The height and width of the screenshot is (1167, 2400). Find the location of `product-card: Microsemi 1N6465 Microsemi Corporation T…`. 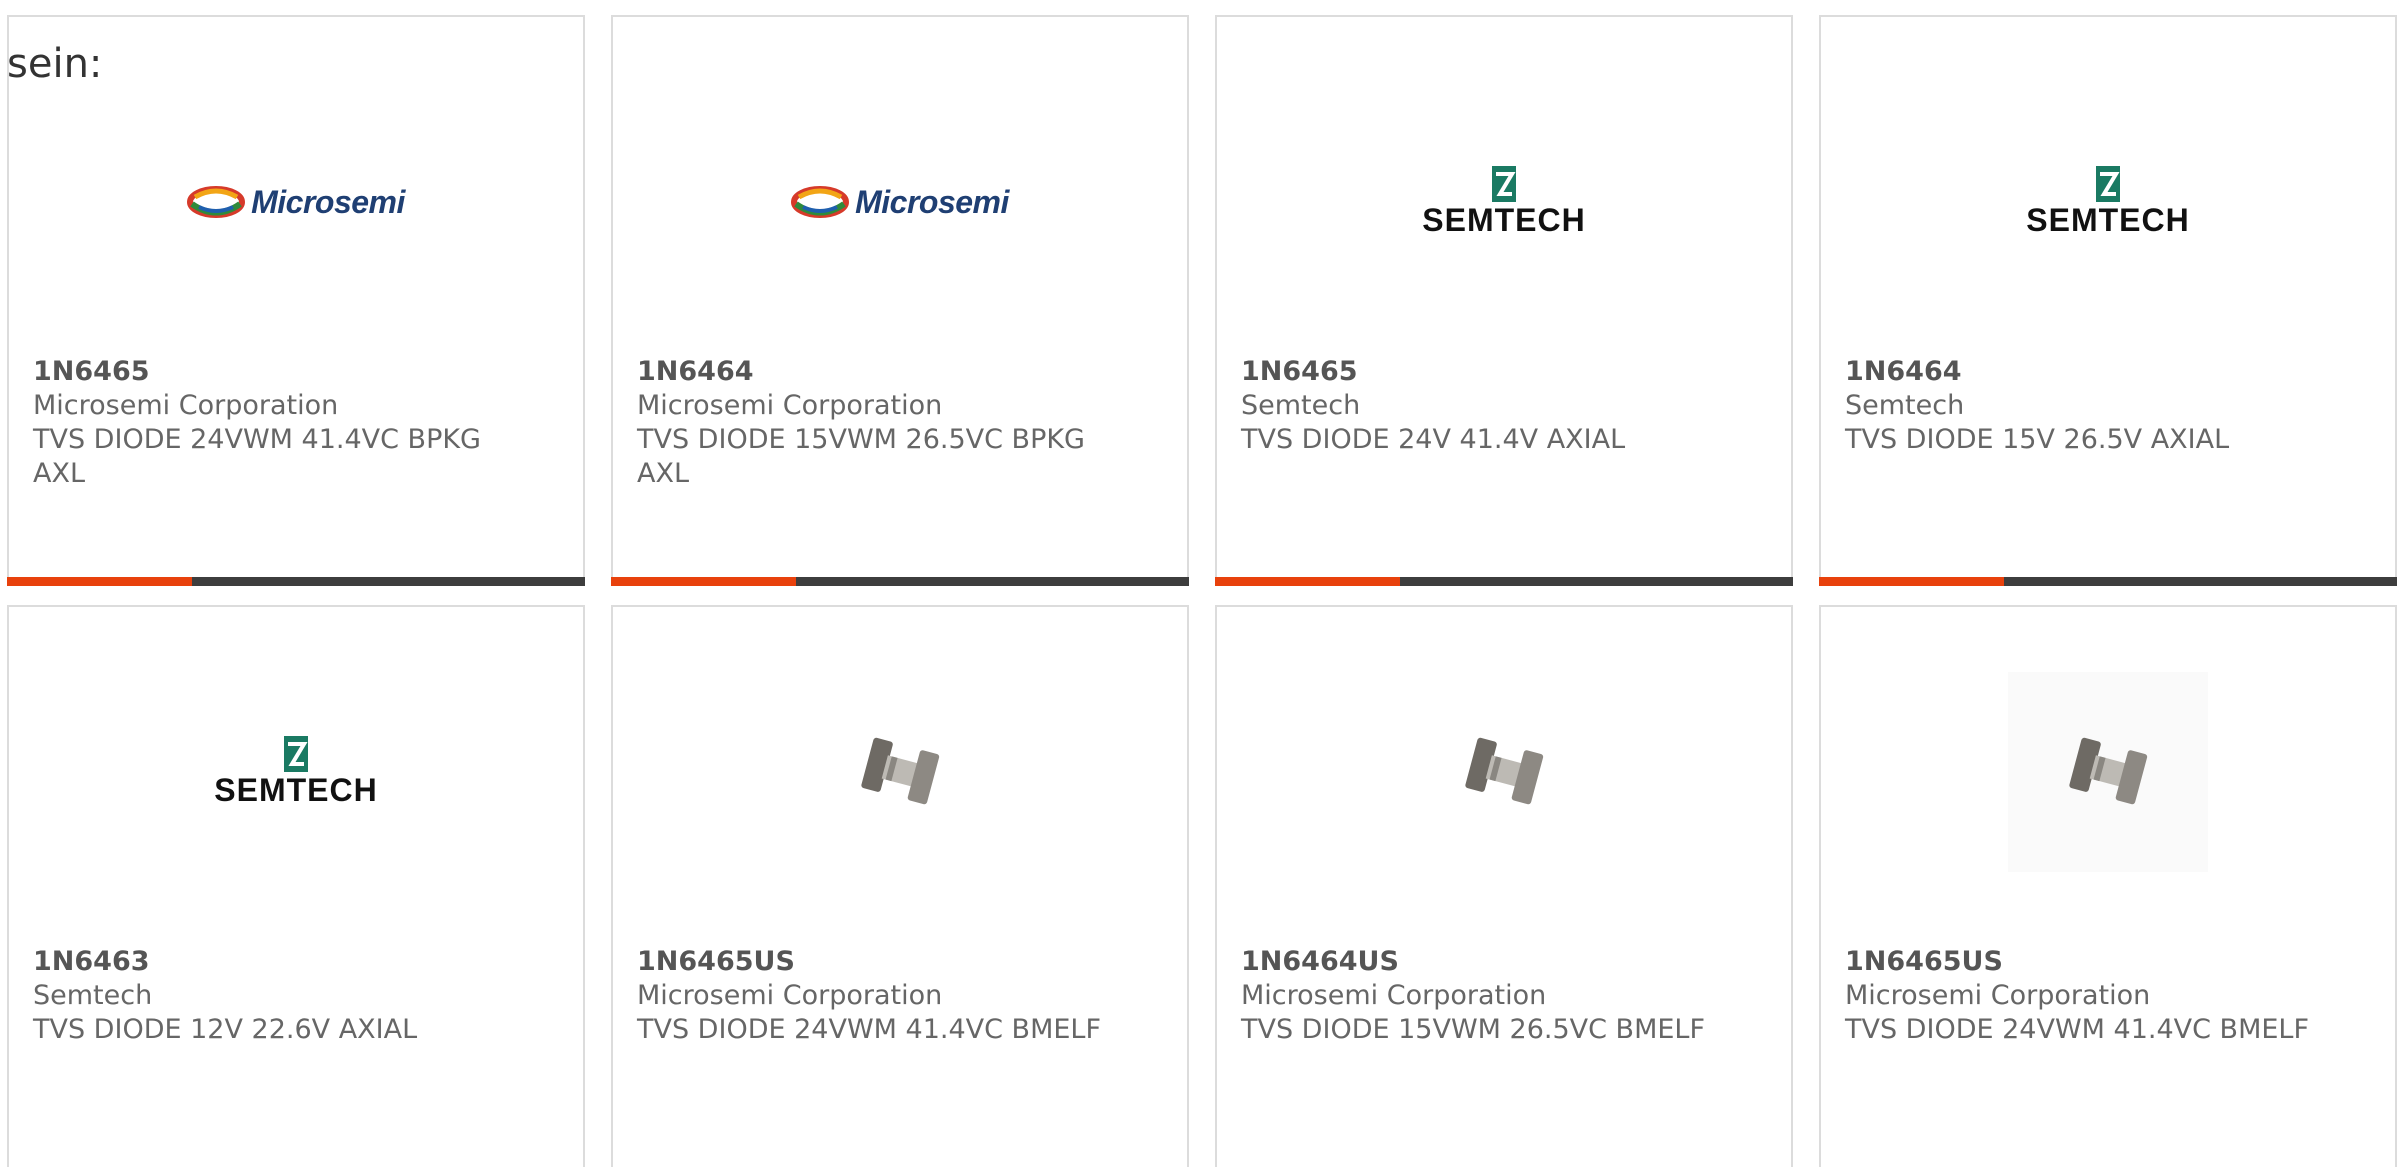

product-card: Microsemi 1N6465 Microsemi Corporation T… is located at coordinates (296, 300).